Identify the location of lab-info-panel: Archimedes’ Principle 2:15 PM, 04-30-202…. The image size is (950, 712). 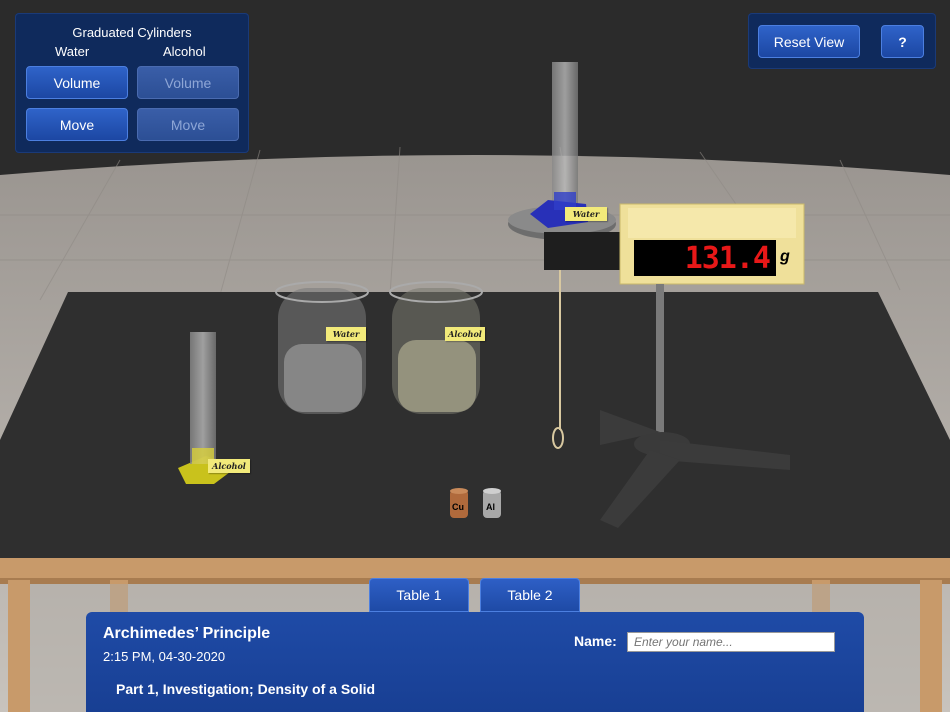
(475, 662).